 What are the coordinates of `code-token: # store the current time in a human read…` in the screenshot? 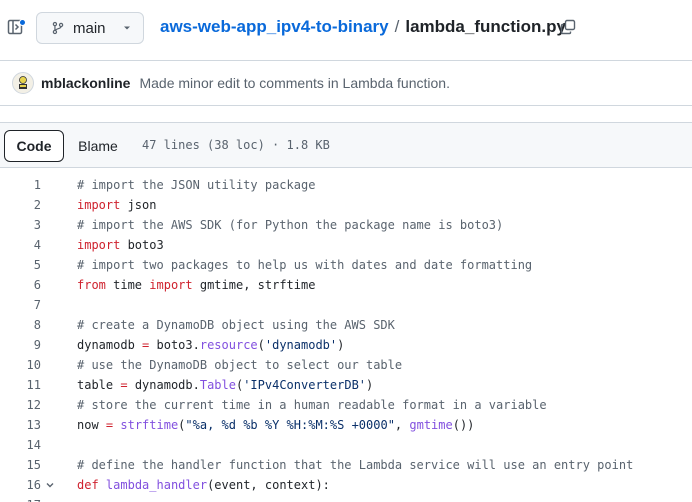 It's located at (312, 405).